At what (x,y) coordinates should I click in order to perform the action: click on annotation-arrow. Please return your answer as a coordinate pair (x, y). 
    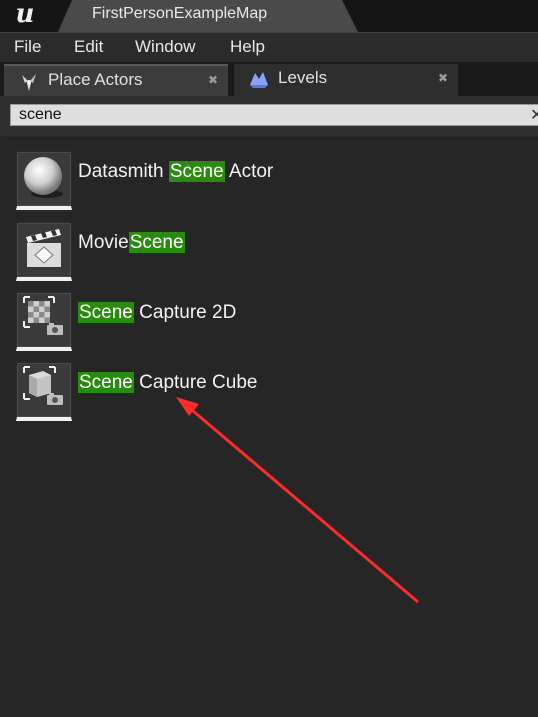
    Looking at the image, I should click on (297, 500).